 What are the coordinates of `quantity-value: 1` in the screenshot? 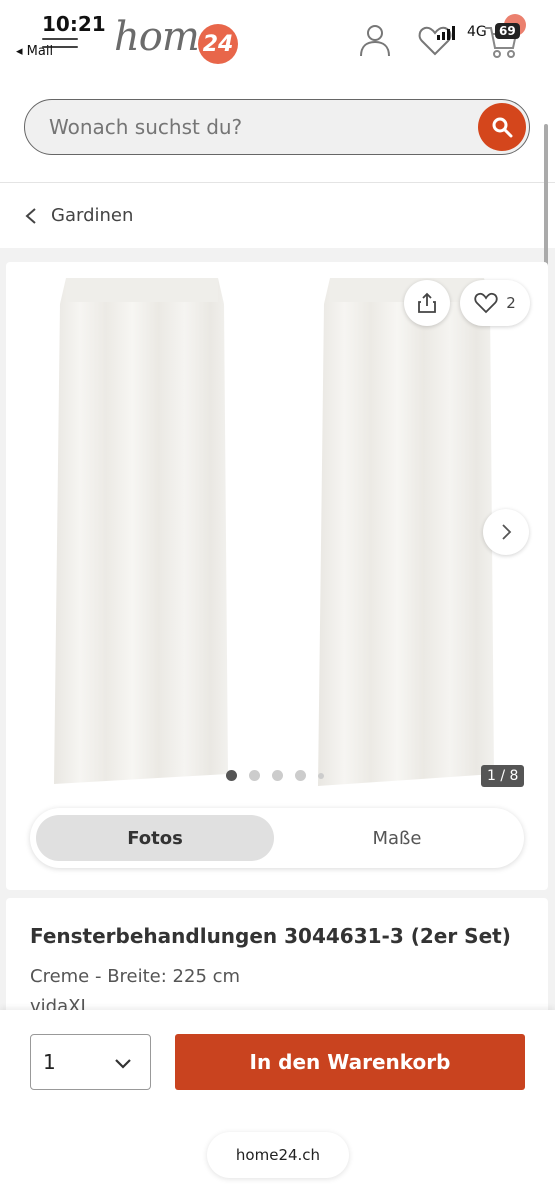 It's located at (49, 1062).